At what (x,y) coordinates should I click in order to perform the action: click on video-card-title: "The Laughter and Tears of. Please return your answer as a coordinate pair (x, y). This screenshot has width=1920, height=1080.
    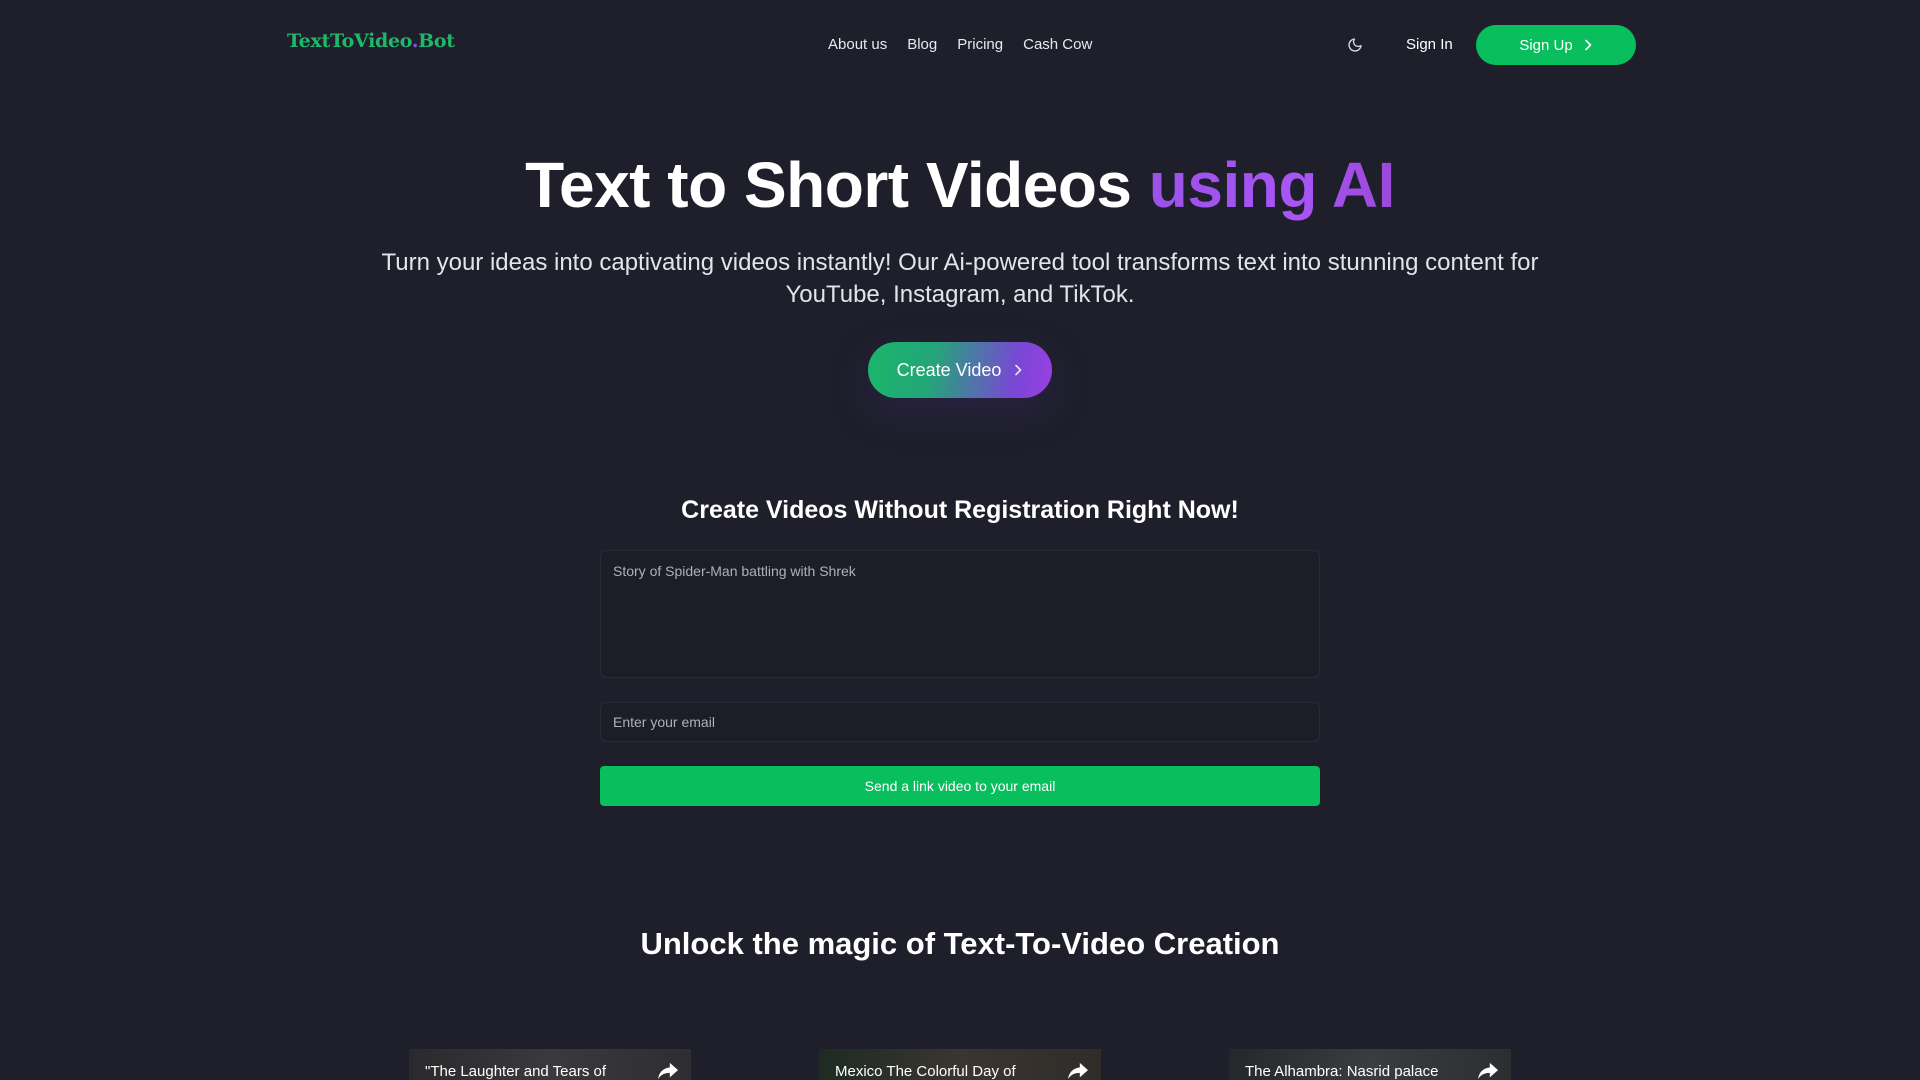
    Looking at the image, I should click on (516, 1071).